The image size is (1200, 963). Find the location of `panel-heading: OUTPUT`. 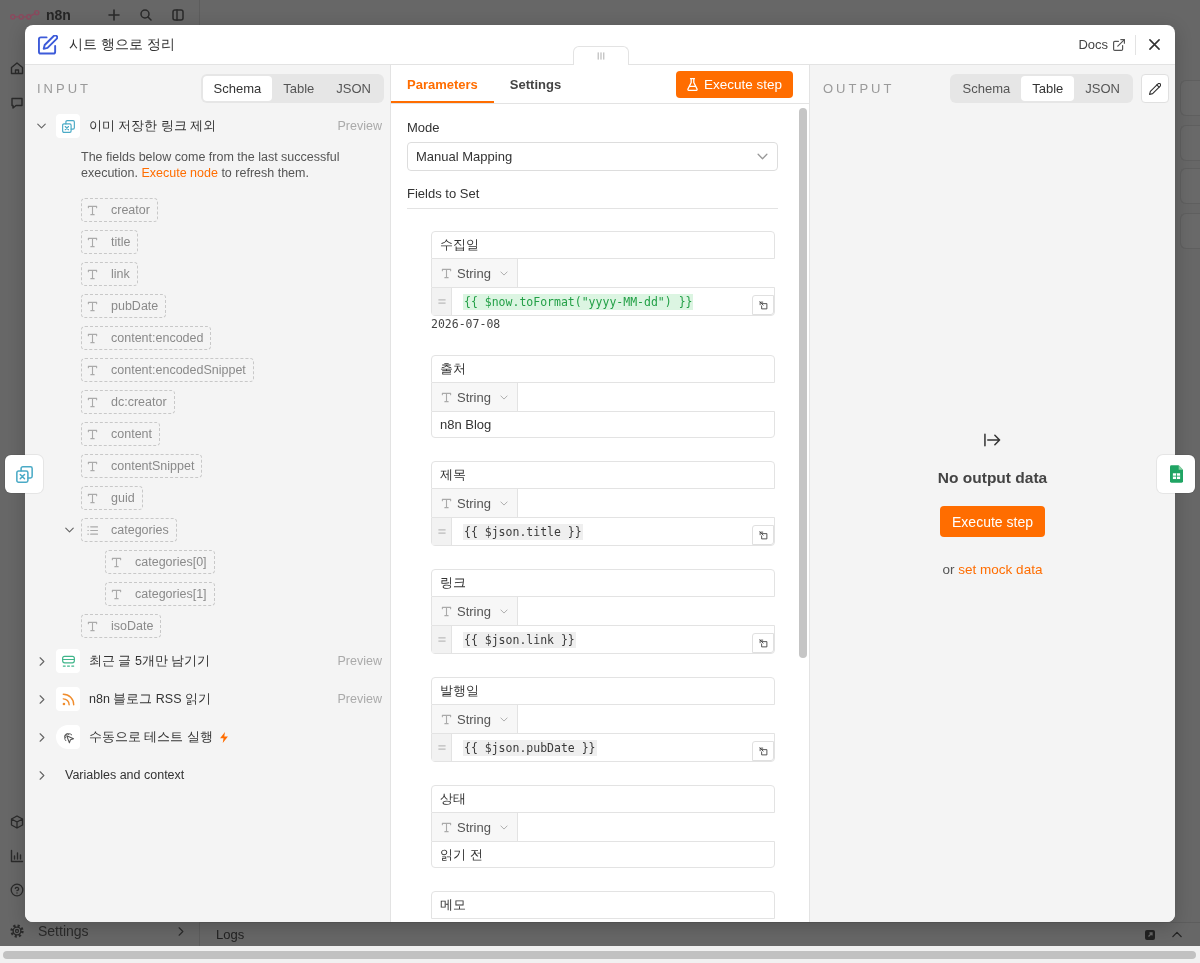

panel-heading: OUTPUT is located at coordinates (859, 88).